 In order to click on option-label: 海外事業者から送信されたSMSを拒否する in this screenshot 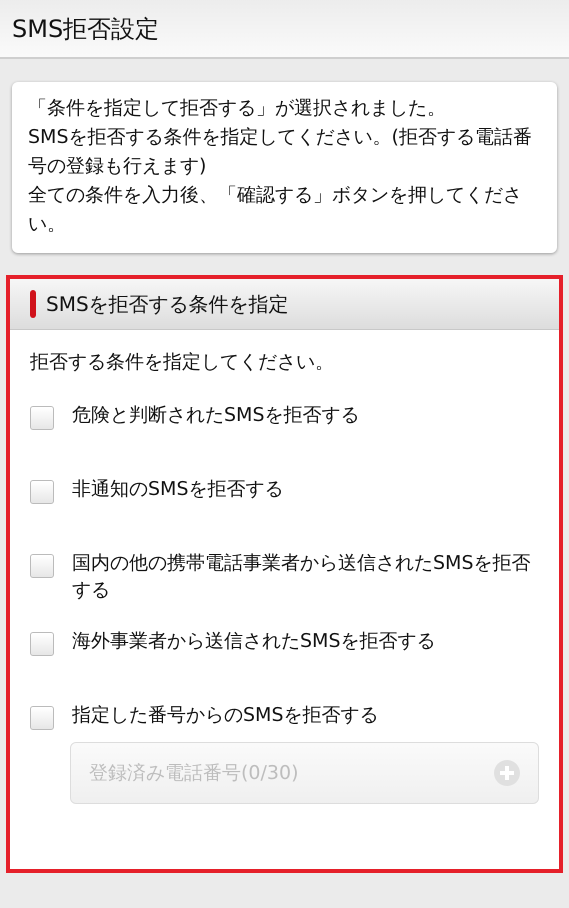, I will do `click(254, 641)`.